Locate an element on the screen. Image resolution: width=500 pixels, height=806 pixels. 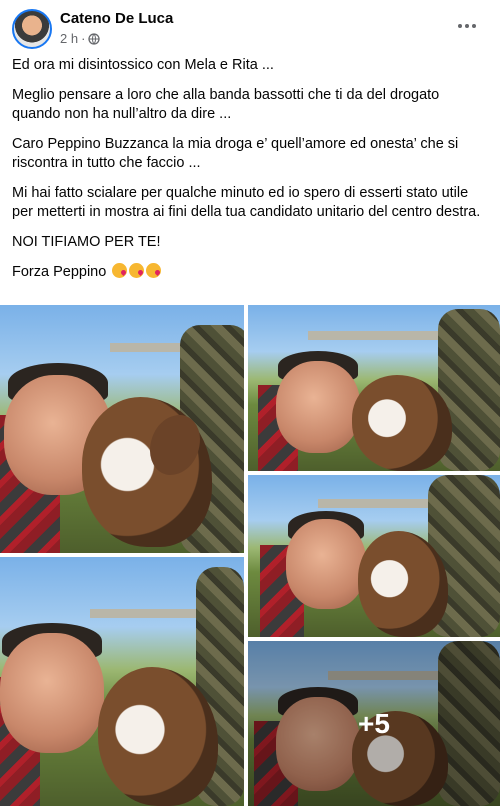
more-photos-overlay: +5 is located at coordinates (374, 723).